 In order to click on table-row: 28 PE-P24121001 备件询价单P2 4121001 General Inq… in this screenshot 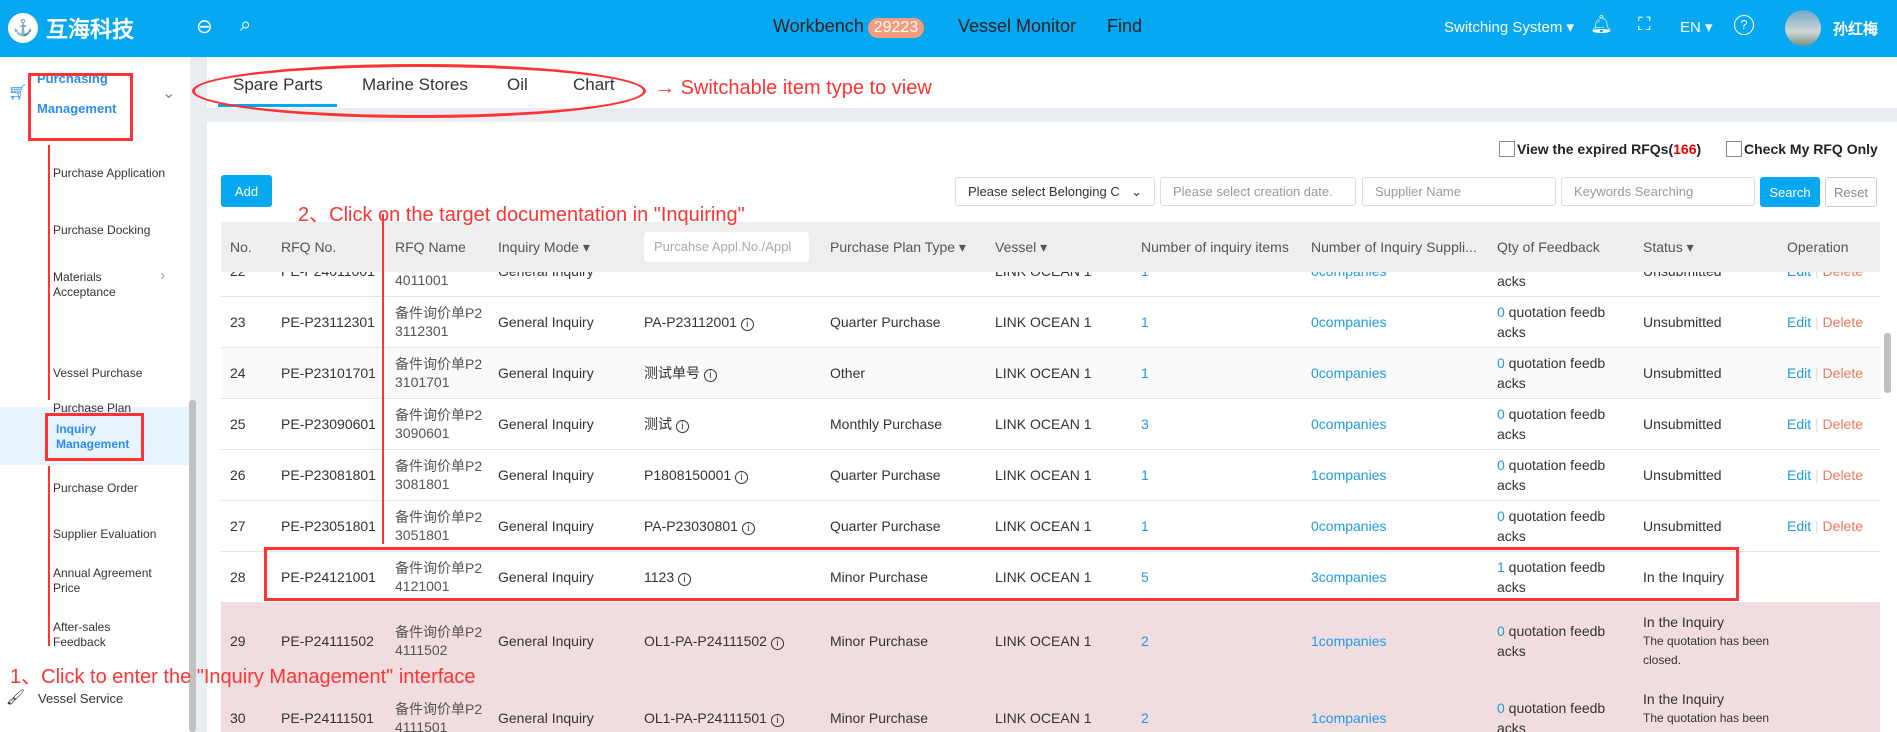, I will do `click(1050, 577)`.